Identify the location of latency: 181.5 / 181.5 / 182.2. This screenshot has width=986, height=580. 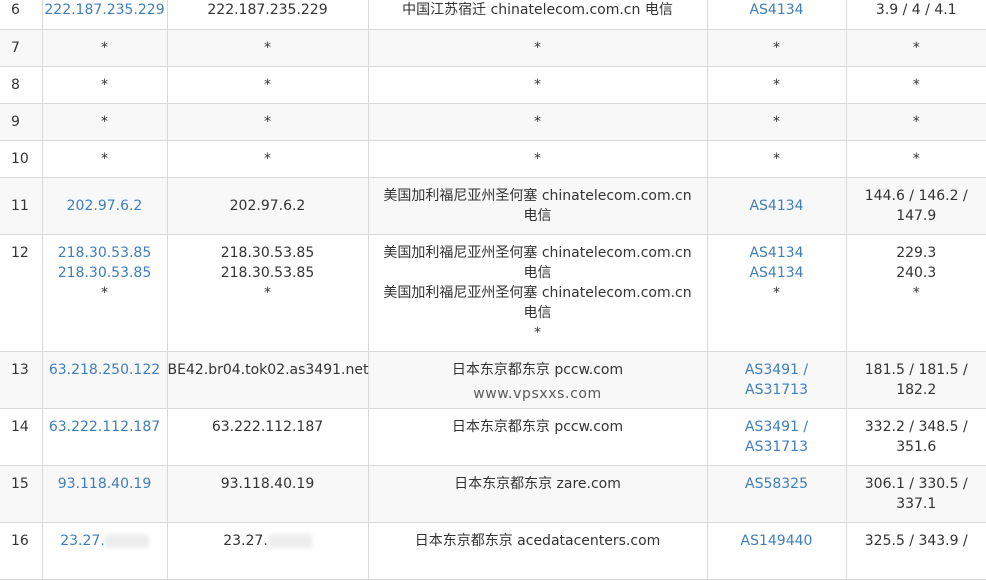
(916, 380).